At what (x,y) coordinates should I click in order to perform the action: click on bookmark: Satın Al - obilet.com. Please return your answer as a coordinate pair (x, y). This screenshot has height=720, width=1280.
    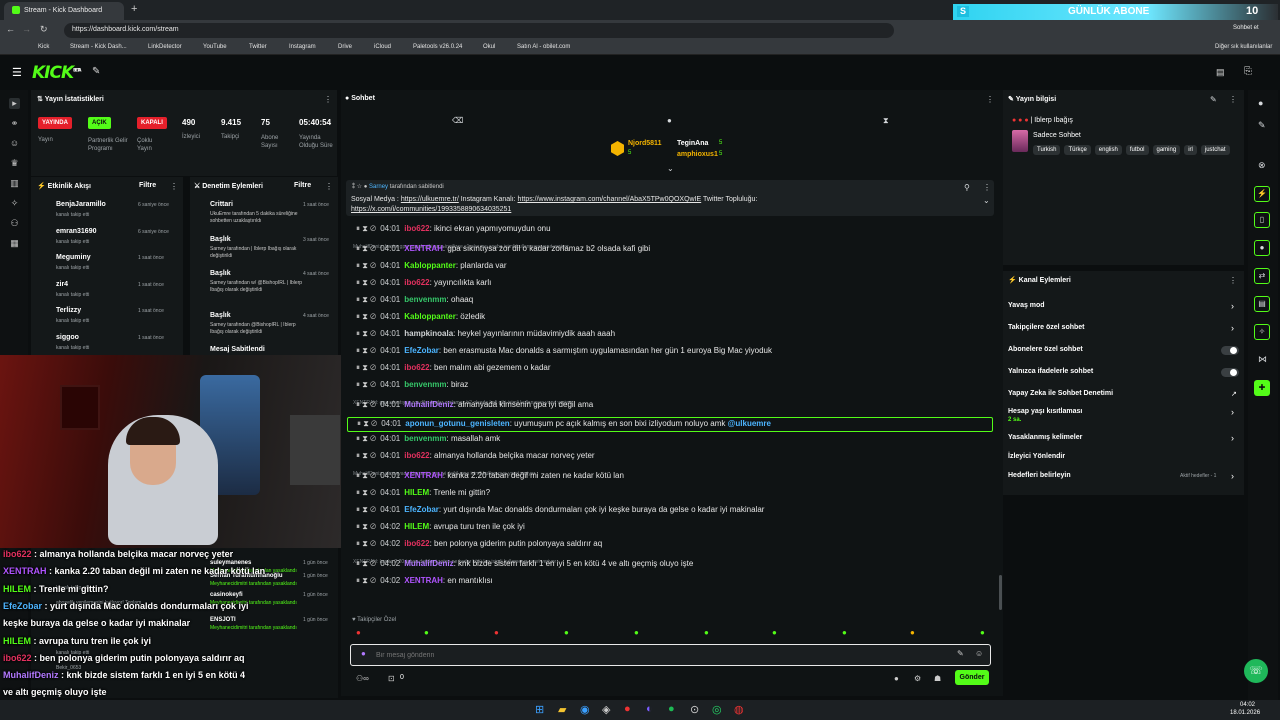
    Looking at the image, I should click on (543, 47).